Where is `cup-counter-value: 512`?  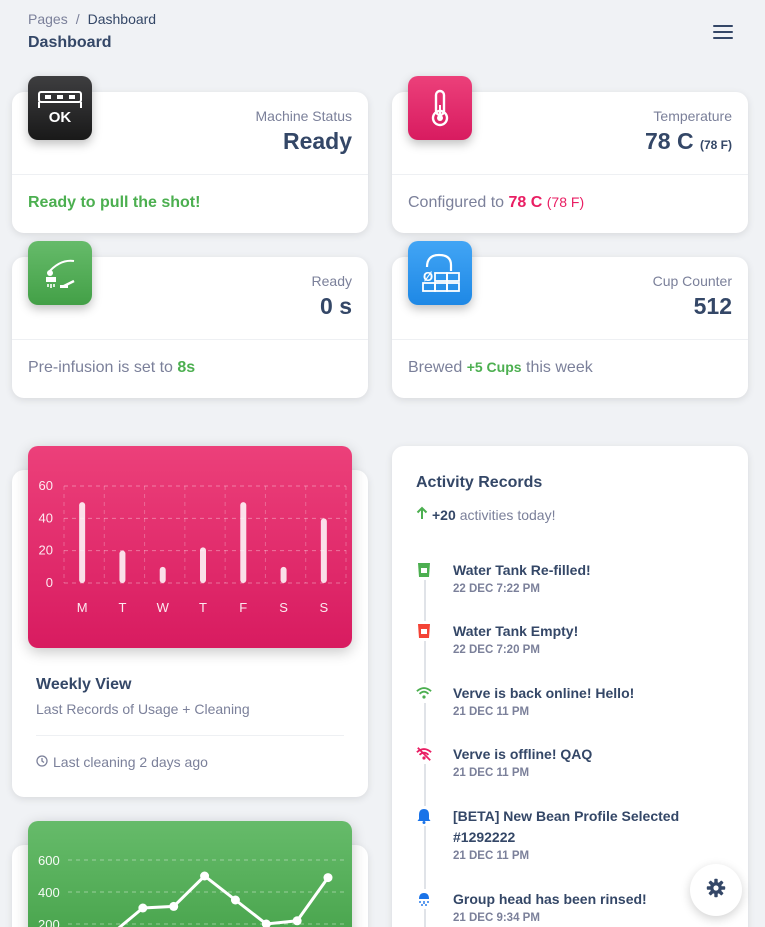 cup-counter-value: 512 is located at coordinates (712, 306).